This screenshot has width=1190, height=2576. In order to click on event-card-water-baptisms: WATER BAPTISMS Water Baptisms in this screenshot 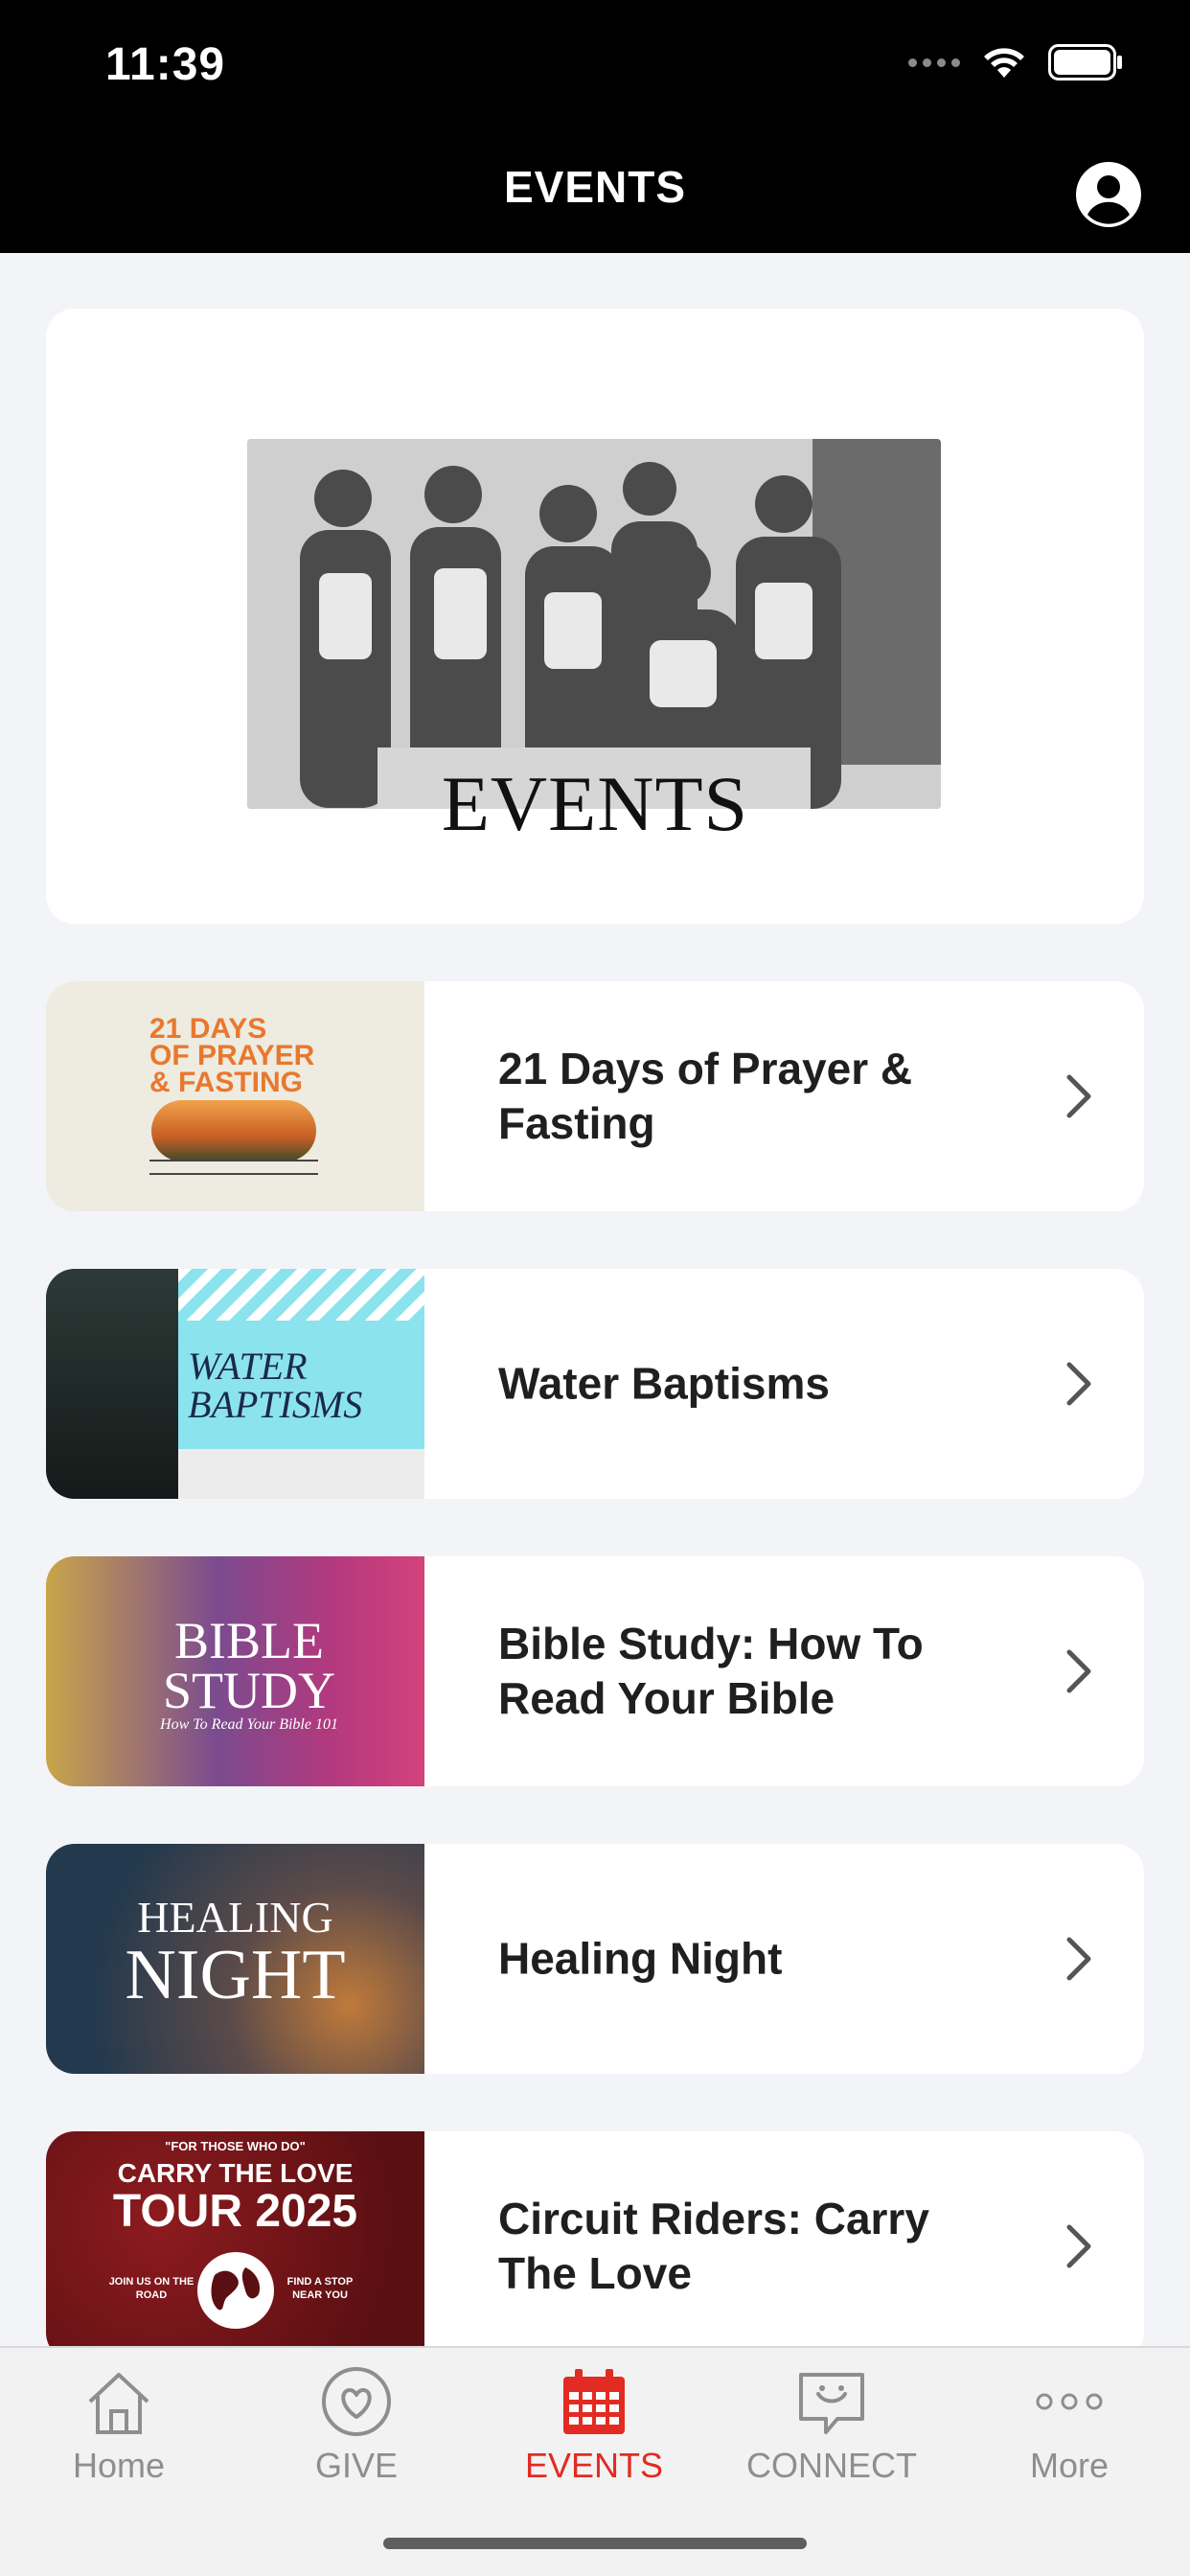, I will do `click(595, 1384)`.